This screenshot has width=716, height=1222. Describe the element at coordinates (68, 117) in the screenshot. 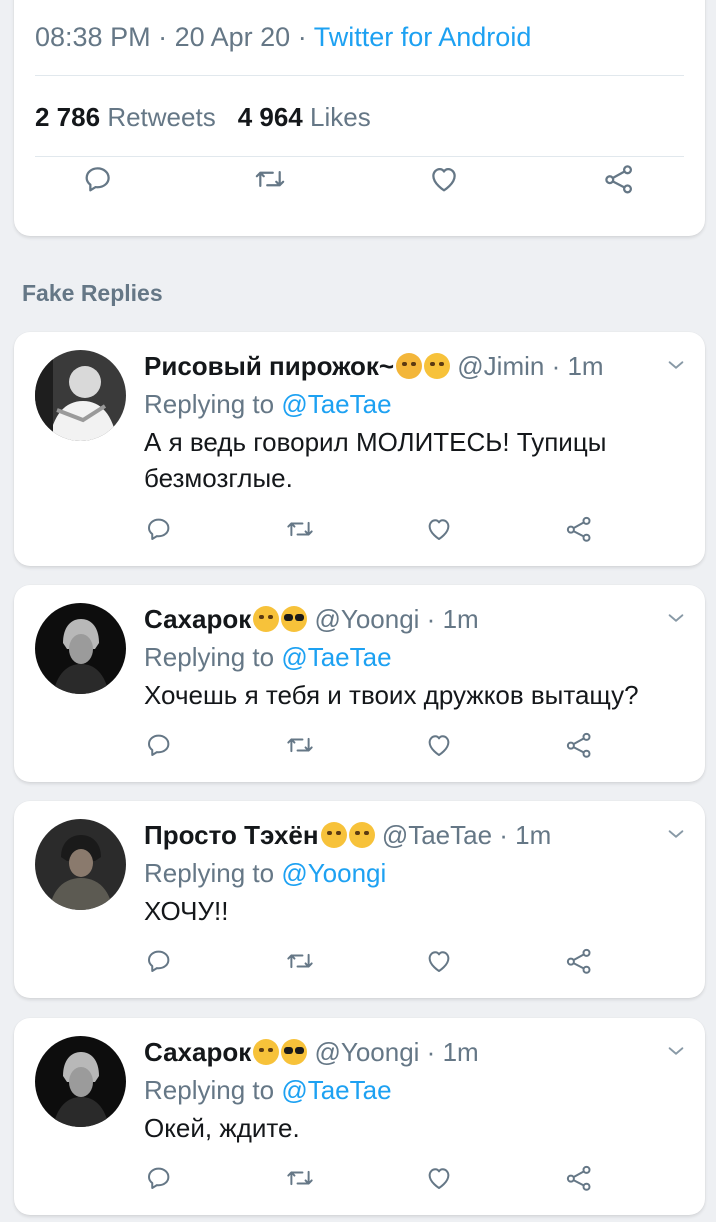

I see `retweets-count: 2 786` at that location.